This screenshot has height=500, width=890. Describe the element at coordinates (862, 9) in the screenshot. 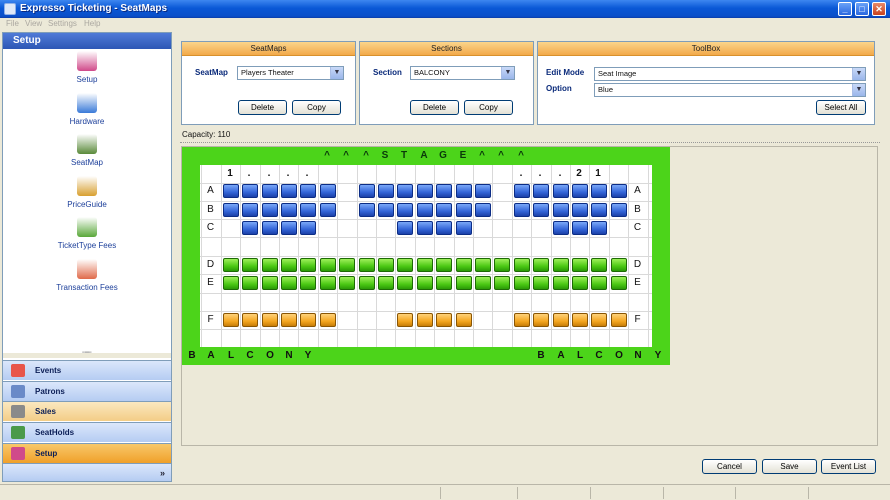

I see `maximize-button: □` at that location.